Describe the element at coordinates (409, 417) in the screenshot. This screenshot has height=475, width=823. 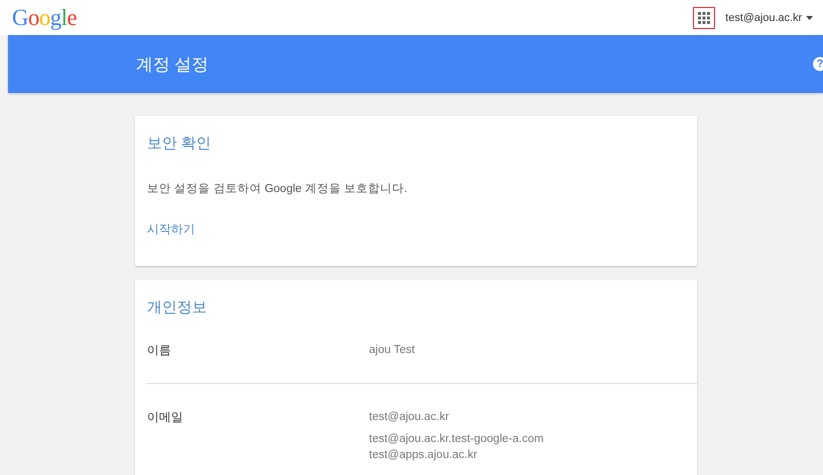
I see `field-value: test@ajou.ac.kr` at that location.